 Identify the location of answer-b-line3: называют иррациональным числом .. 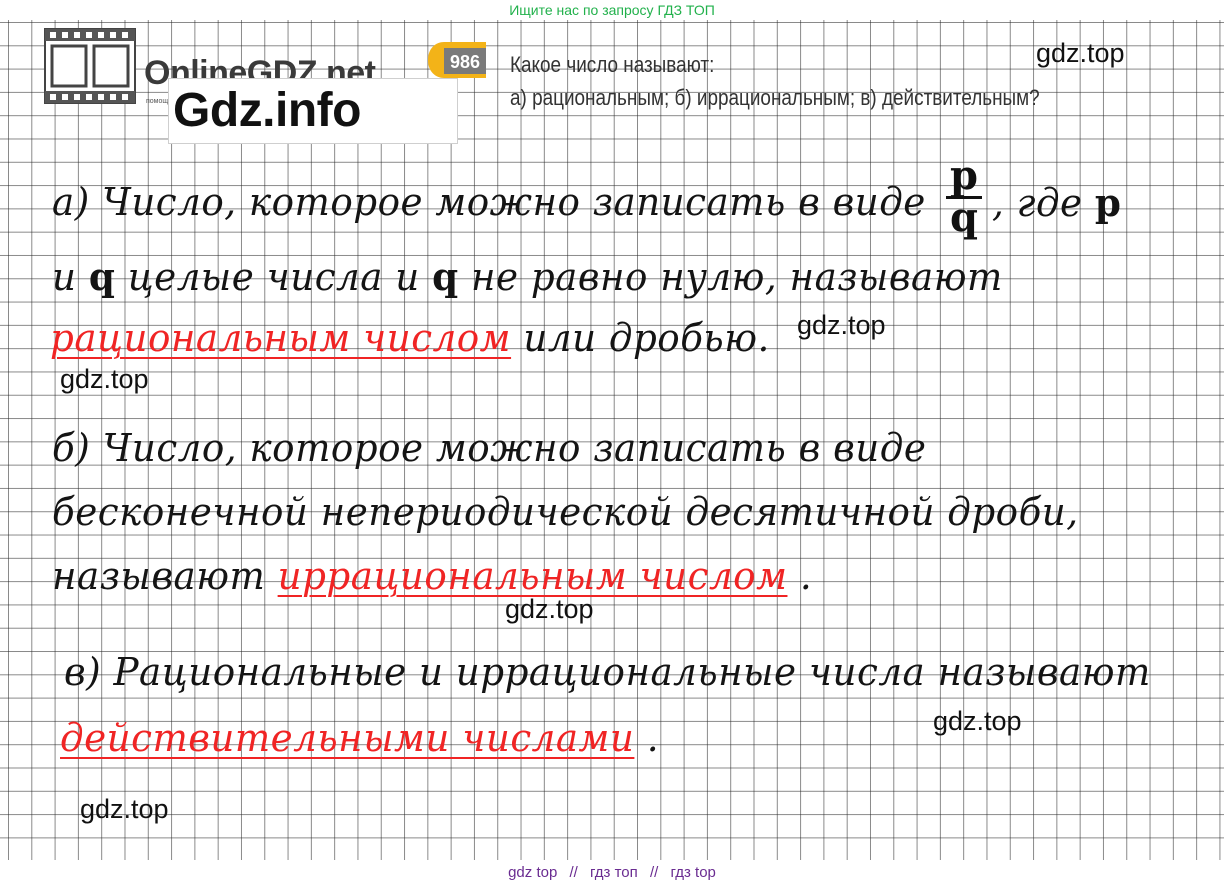
(432, 576).